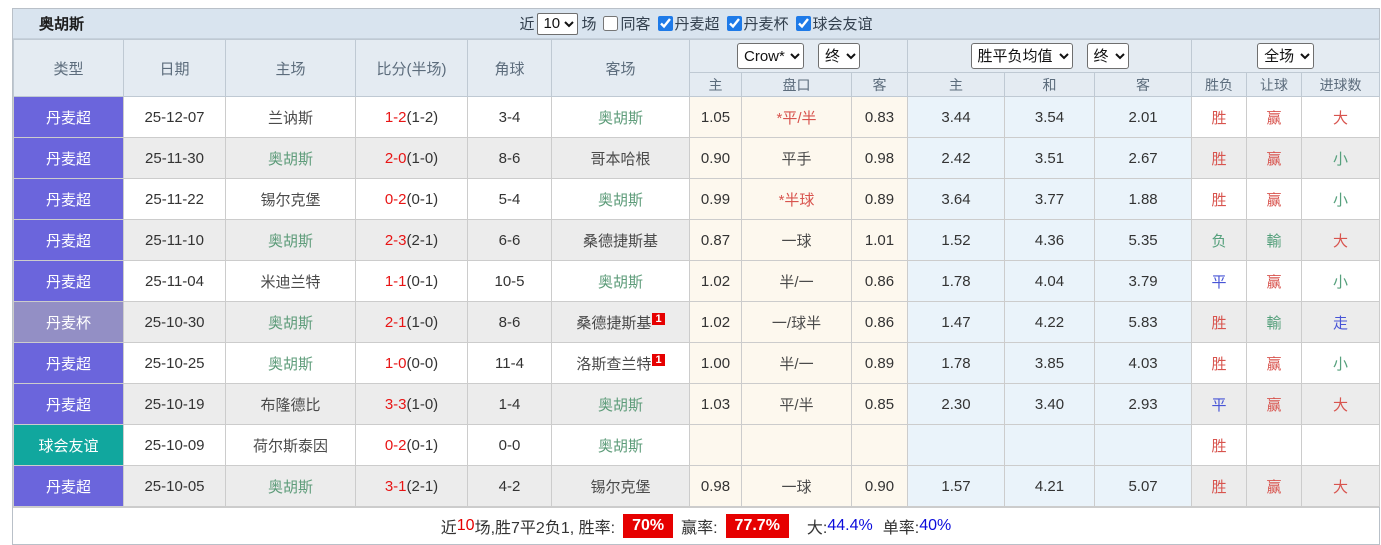 The width and height of the screenshot is (1381, 545). Describe the element at coordinates (68, 68) in the screenshot. I see `col-header-type: 类型` at that location.